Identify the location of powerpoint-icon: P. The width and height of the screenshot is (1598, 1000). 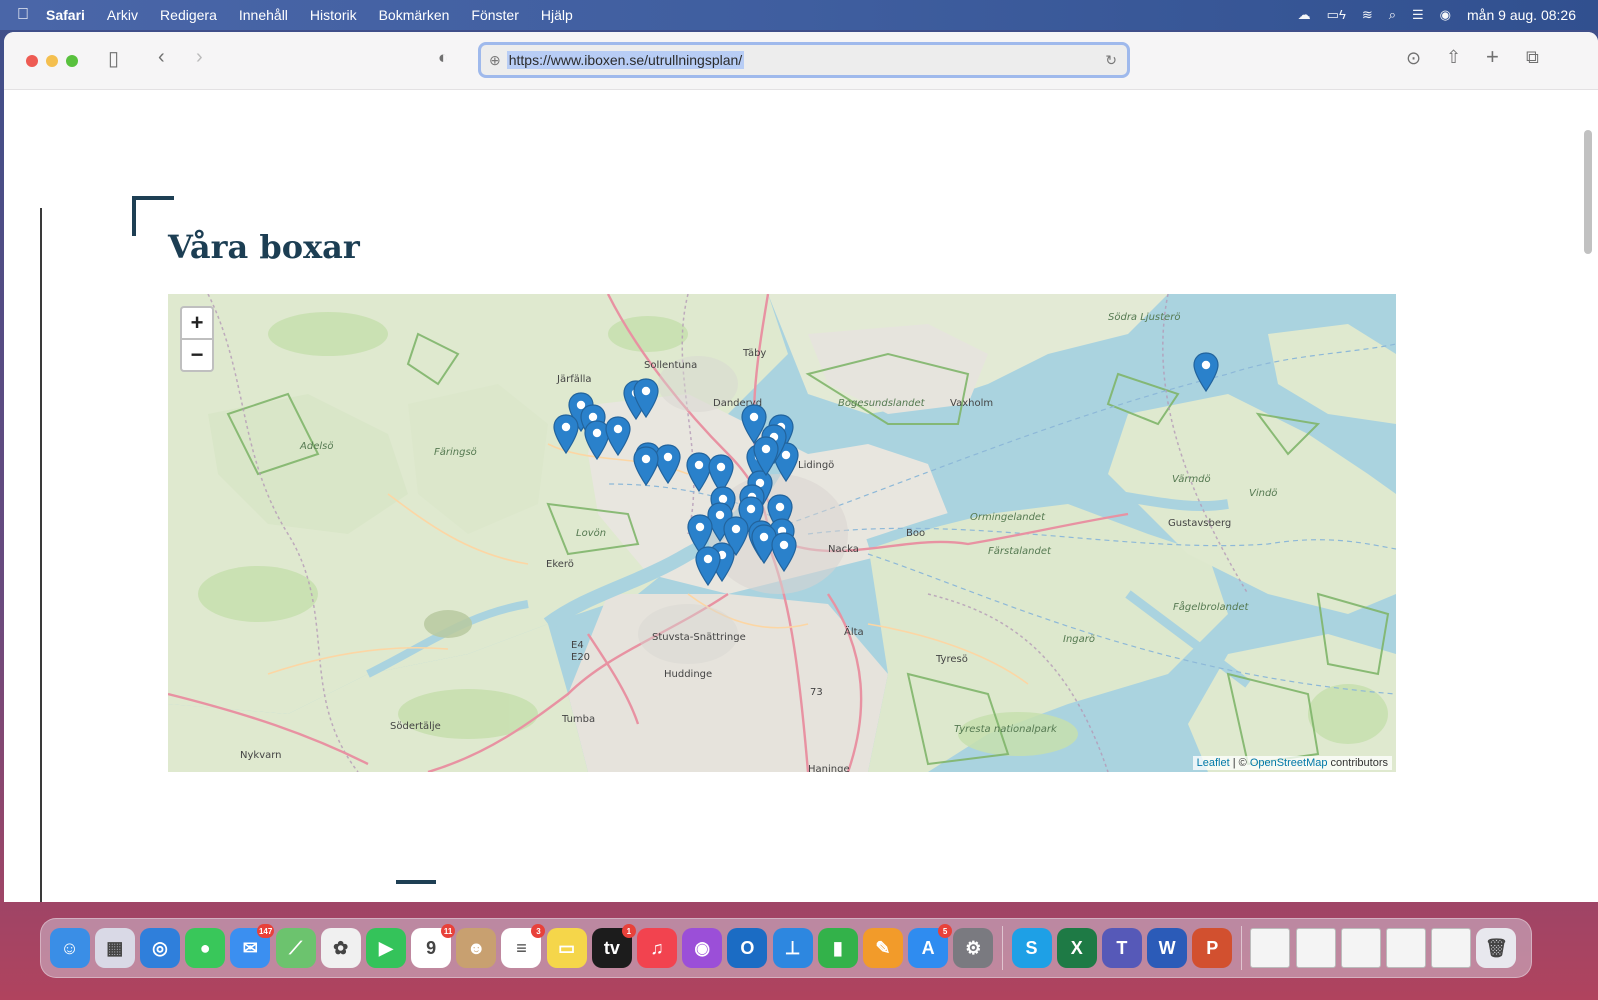
(1212, 948).